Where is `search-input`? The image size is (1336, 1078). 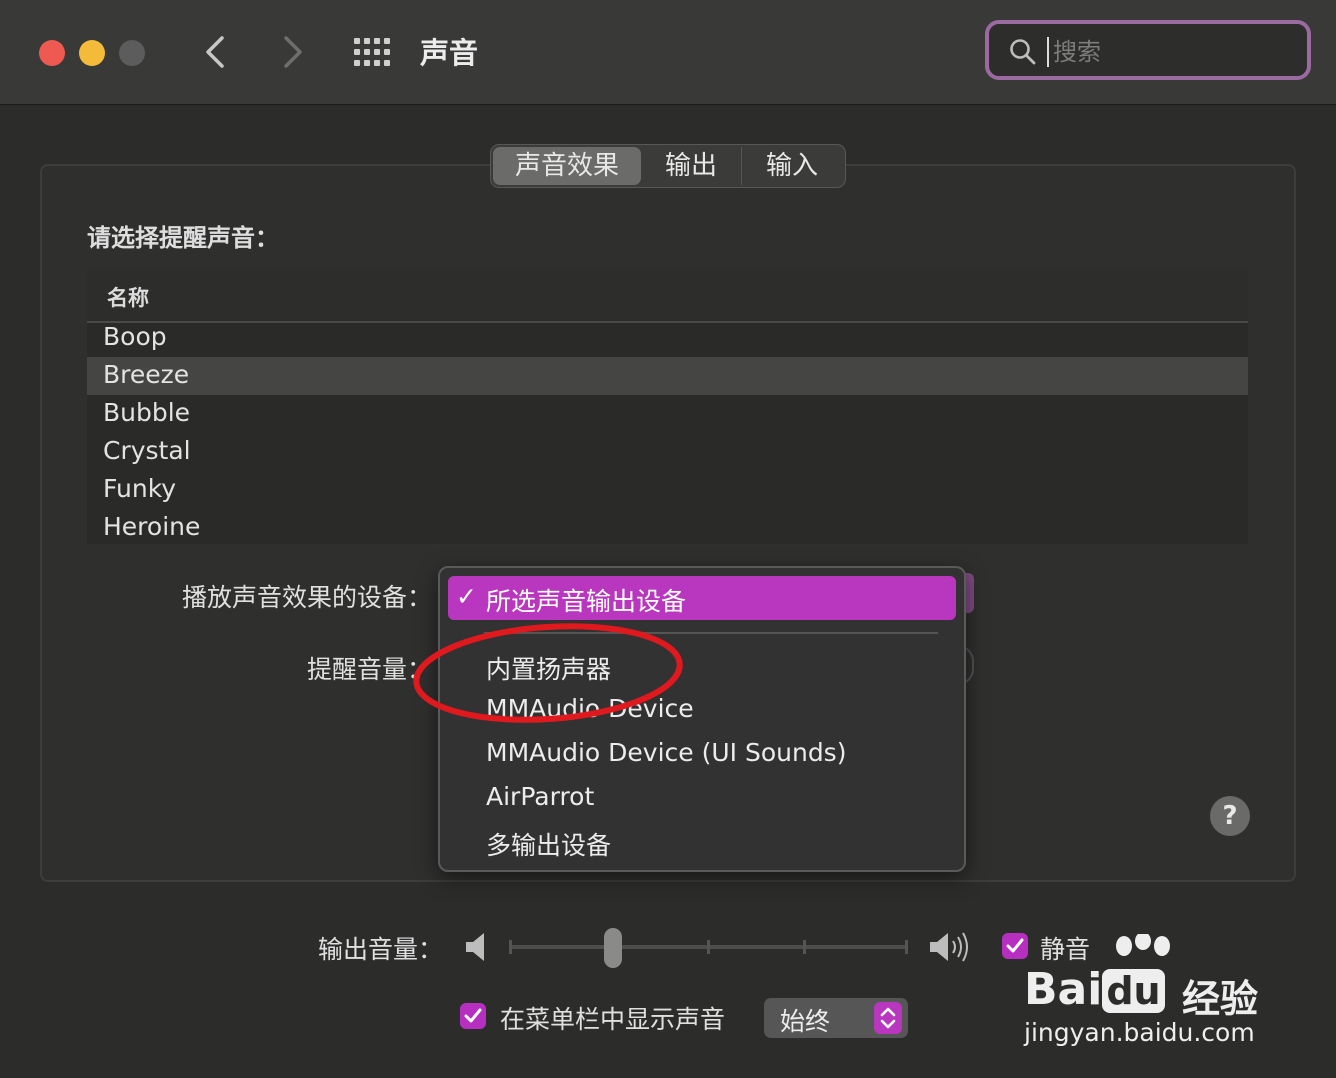
search-input is located at coordinates (1173, 52).